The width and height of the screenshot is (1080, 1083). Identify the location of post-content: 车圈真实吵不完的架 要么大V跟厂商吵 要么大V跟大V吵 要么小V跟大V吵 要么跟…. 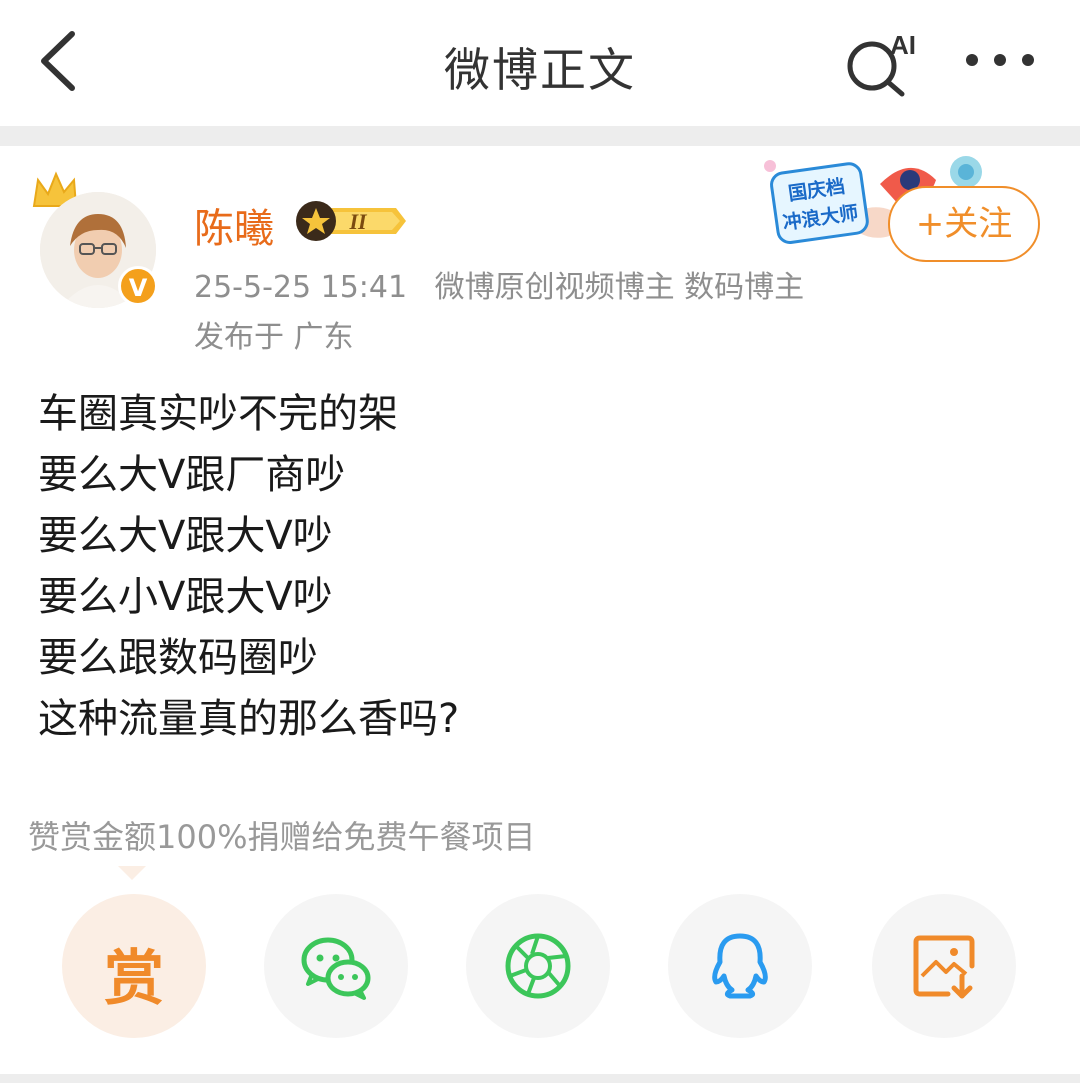
(248, 567).